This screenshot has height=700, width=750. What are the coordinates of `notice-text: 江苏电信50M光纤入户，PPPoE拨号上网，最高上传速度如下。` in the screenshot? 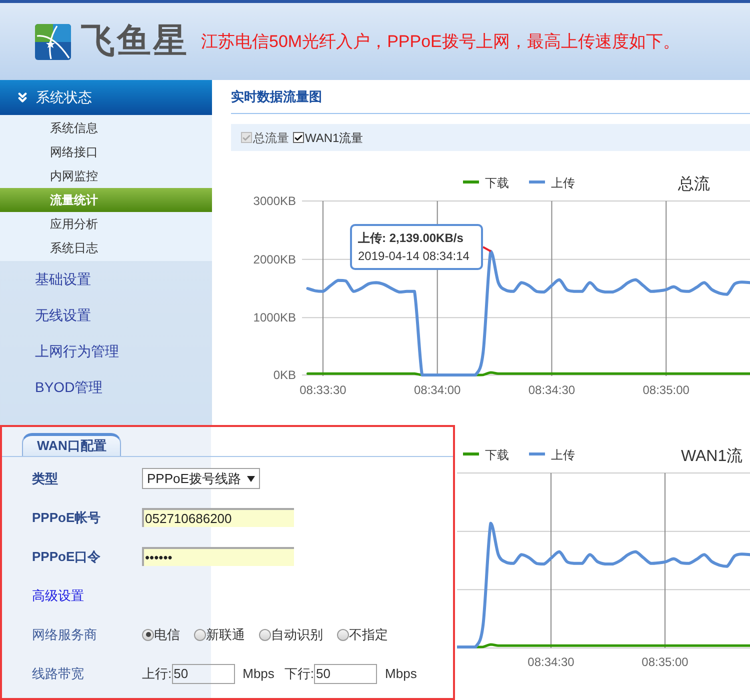 It's located at (440, 41).